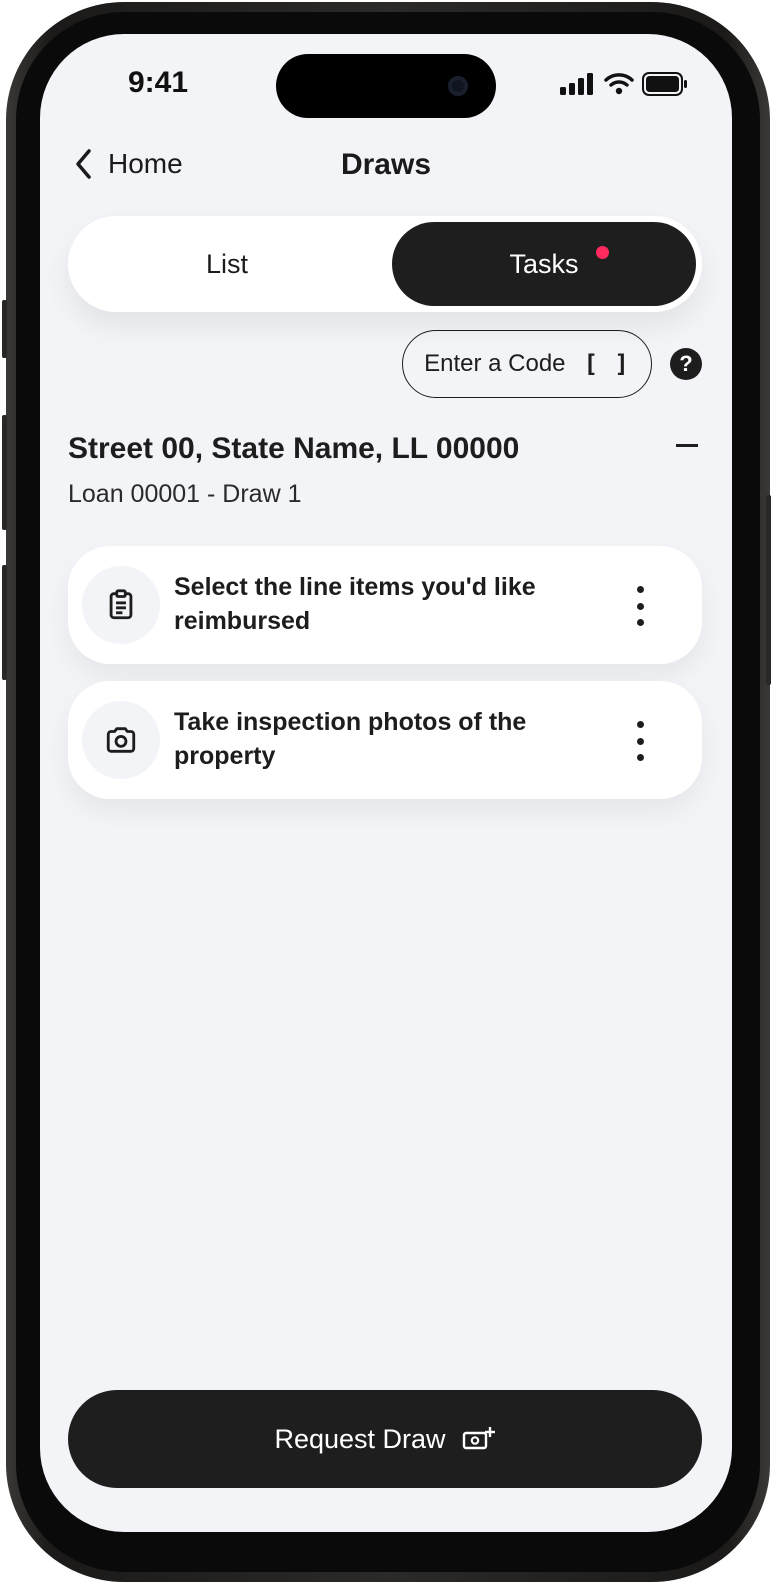 The width and height of the screenshot is (780, 1587). What do you see at coordinates (495, 363) in the screenshot?
I see `enter-code-label: Enter a Code` at bounding box center [495, 363].